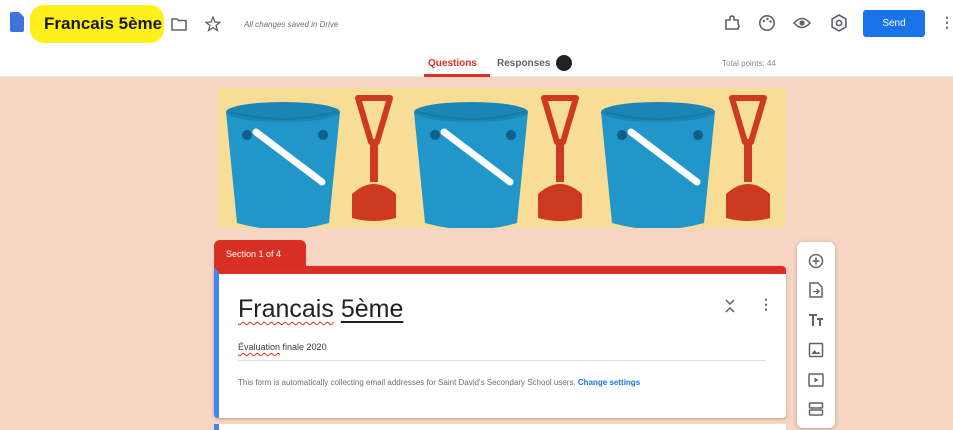 The width and height of the screenshot is (953, 430). Describe the element at coordinates (839, 23) in the screenshot. I see `settings-icon` at that location.